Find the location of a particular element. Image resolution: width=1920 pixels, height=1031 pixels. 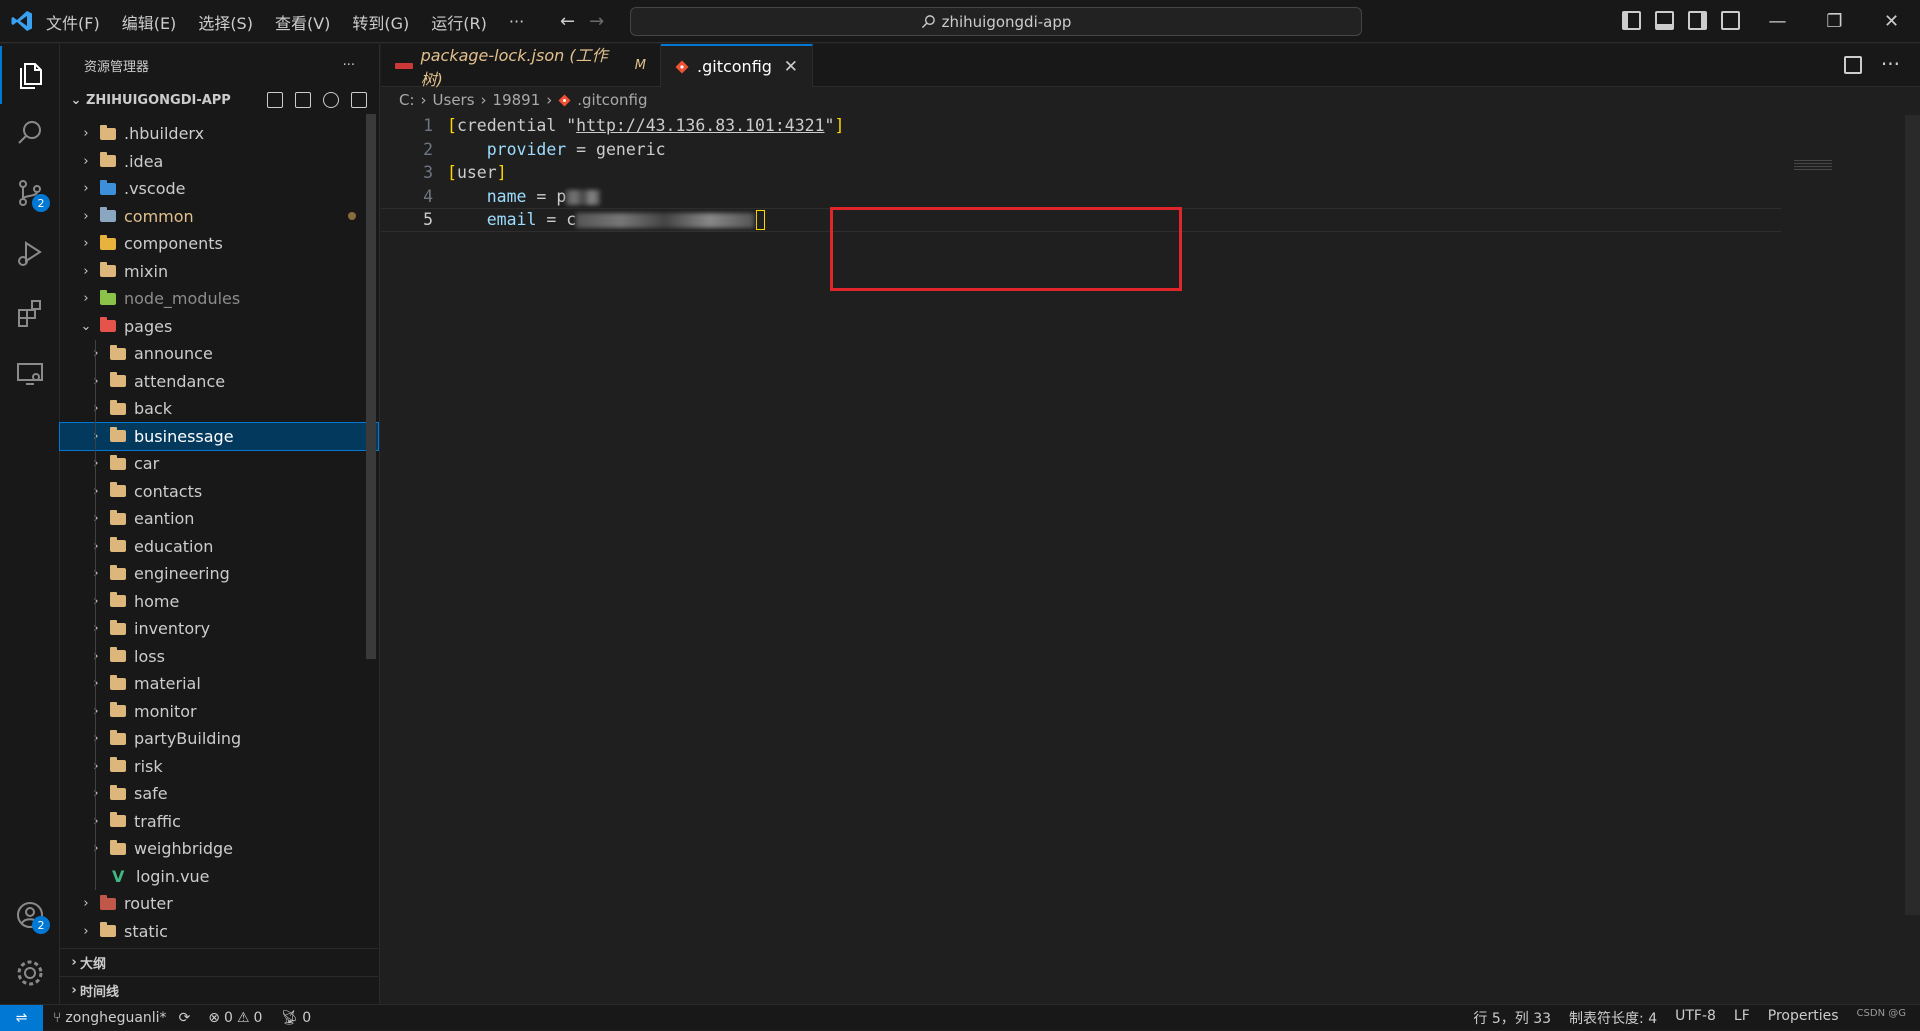

breadcrumb-item: .gitconfig is located at coordinates (612, 100).